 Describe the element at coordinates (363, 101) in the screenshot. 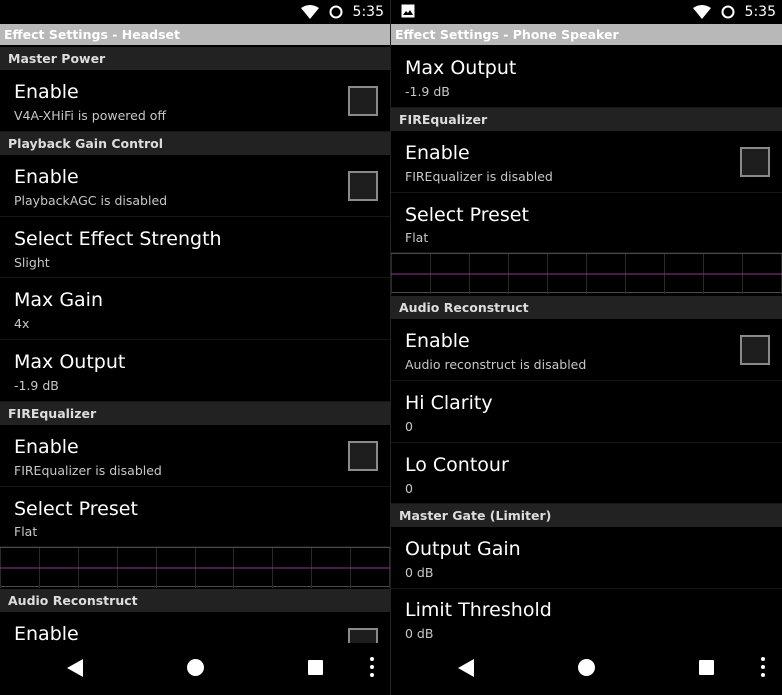

I see `master-power-checkbox` at that location.